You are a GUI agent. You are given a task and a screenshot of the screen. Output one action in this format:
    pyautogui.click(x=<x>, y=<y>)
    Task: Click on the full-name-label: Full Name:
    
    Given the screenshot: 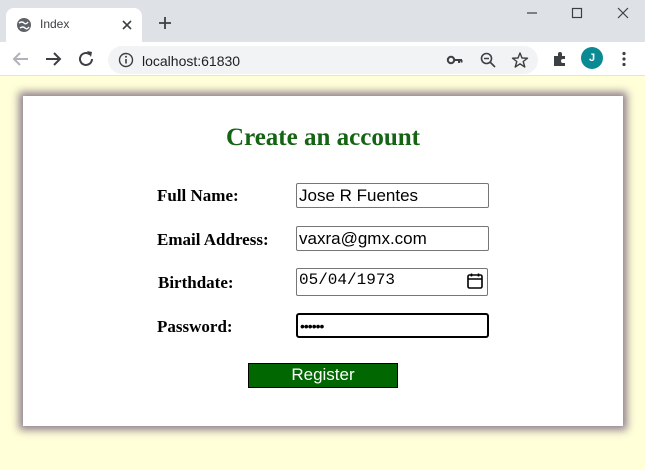 What is the action you would take?
    pyautogui.click(x=198, y=195)
    